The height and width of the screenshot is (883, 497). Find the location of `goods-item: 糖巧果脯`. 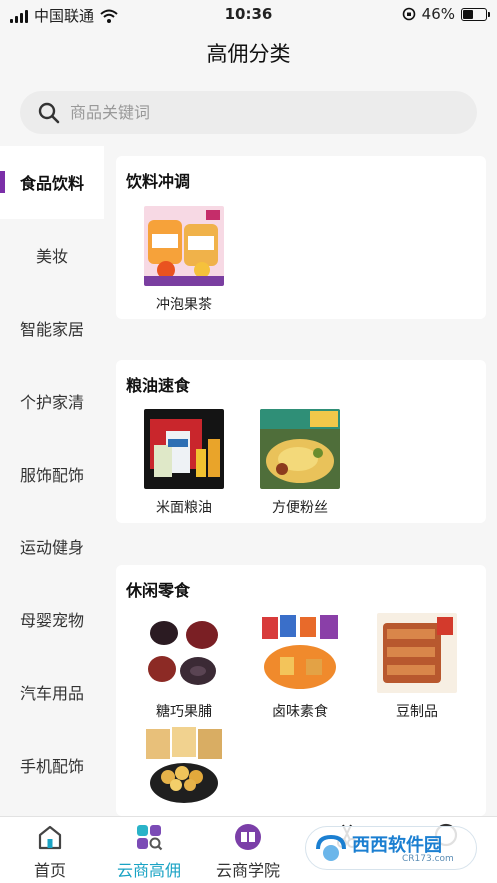

goods-item: 糖巧果脯 is located at coordinates (184, 667).